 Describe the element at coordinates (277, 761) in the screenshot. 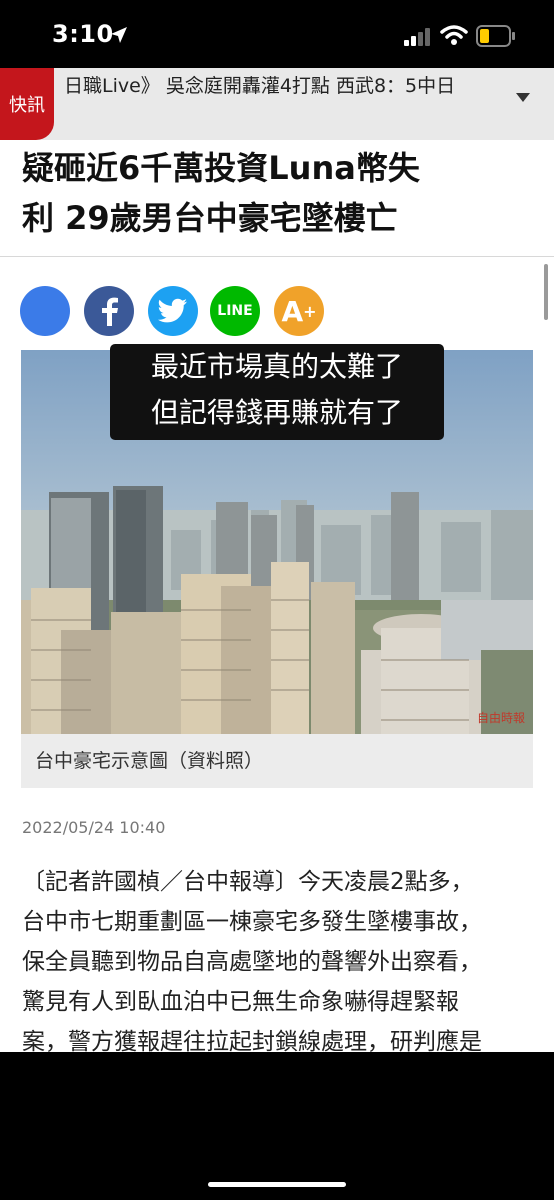

I see `photo-caption-box: 台中豪宅示意圖（資料照）` at that location.